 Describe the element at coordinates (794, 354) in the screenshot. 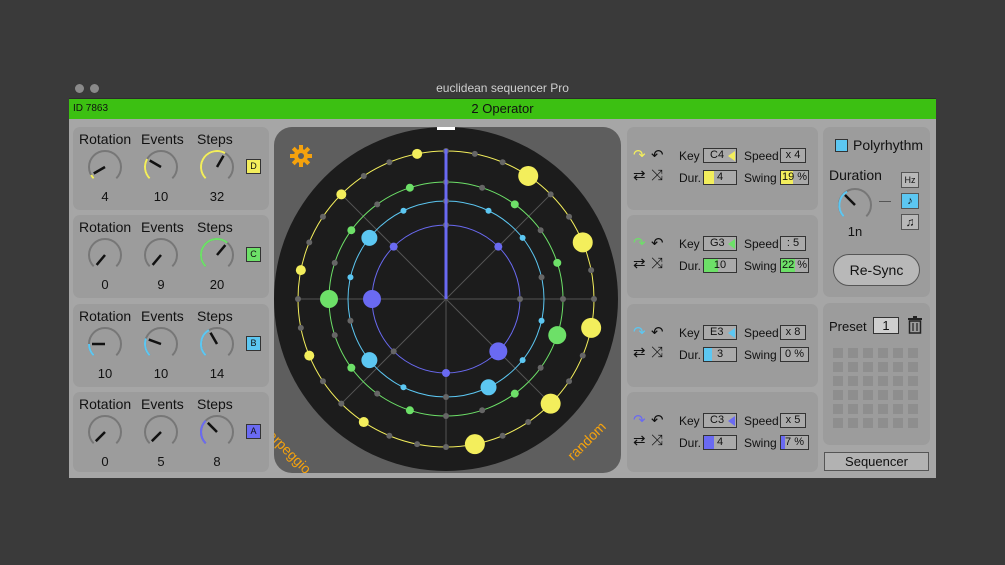

I see `swing-field: 0 %` at that location.